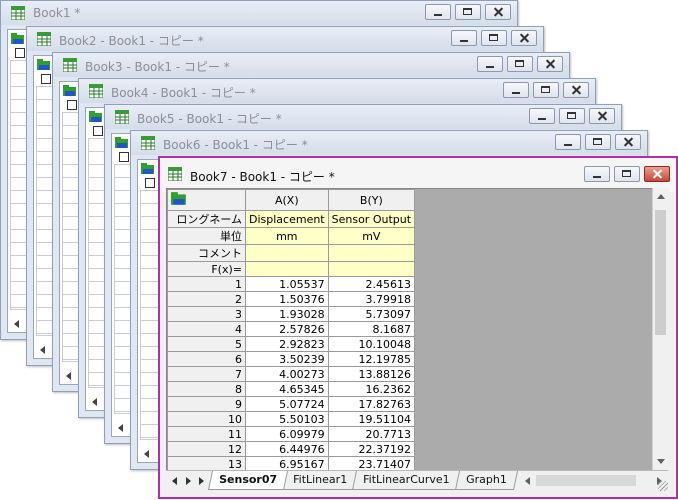 The image size is (678, 500). Describe the element at coordinates (371, 299) in the screenshot. I see `cell-b: 3.79918` at that location.